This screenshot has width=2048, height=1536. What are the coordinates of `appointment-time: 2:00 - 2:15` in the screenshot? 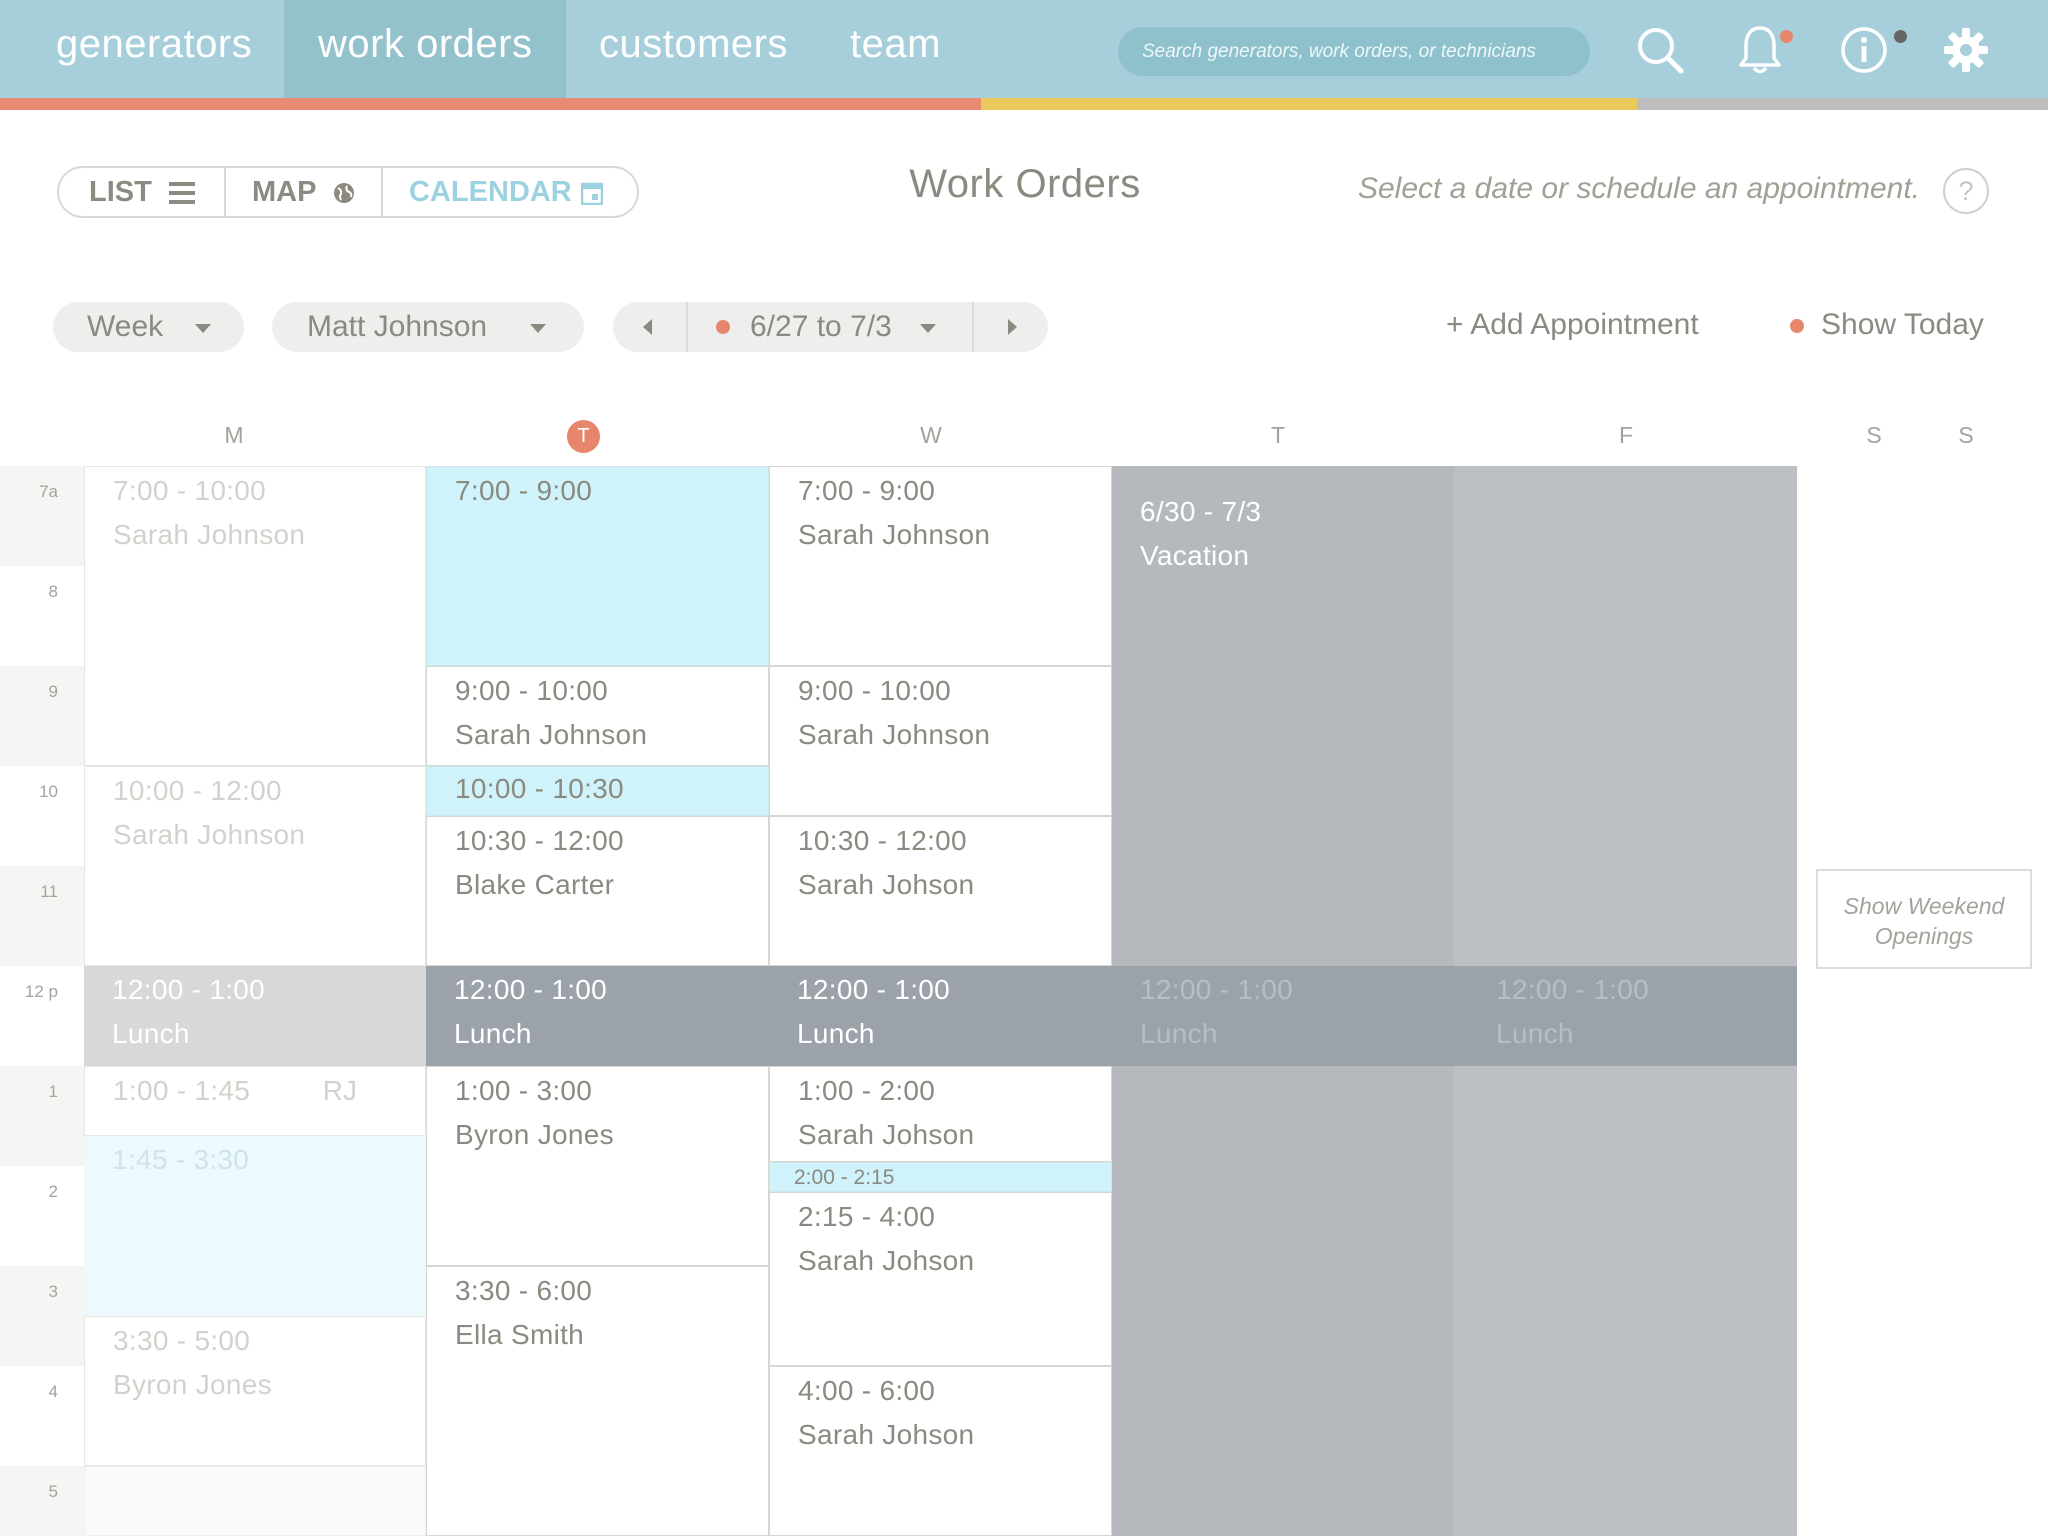 It's located at (844, 1177).